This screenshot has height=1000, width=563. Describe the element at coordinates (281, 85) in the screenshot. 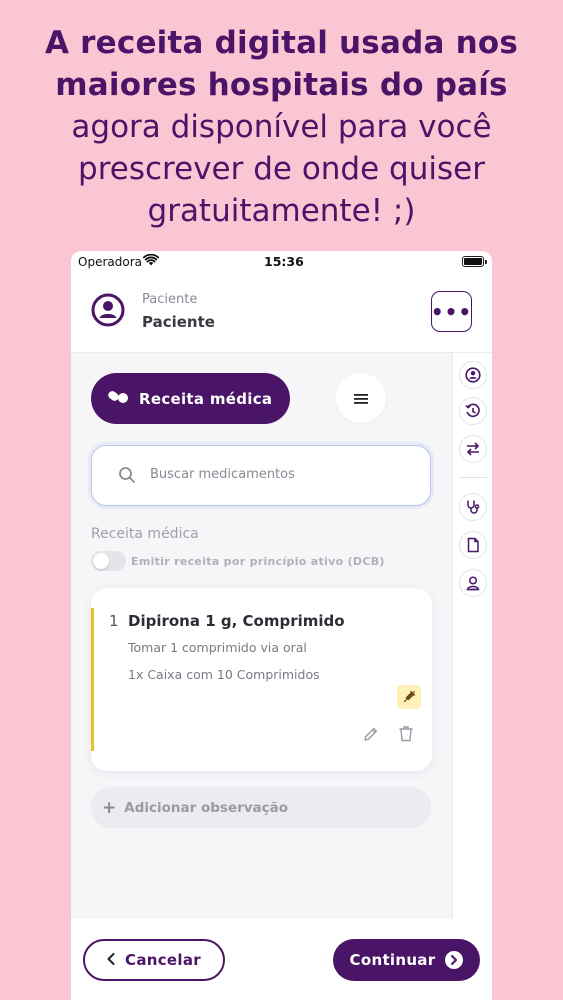

I see `headline-line-2: maiores hospitais do país` at that location.